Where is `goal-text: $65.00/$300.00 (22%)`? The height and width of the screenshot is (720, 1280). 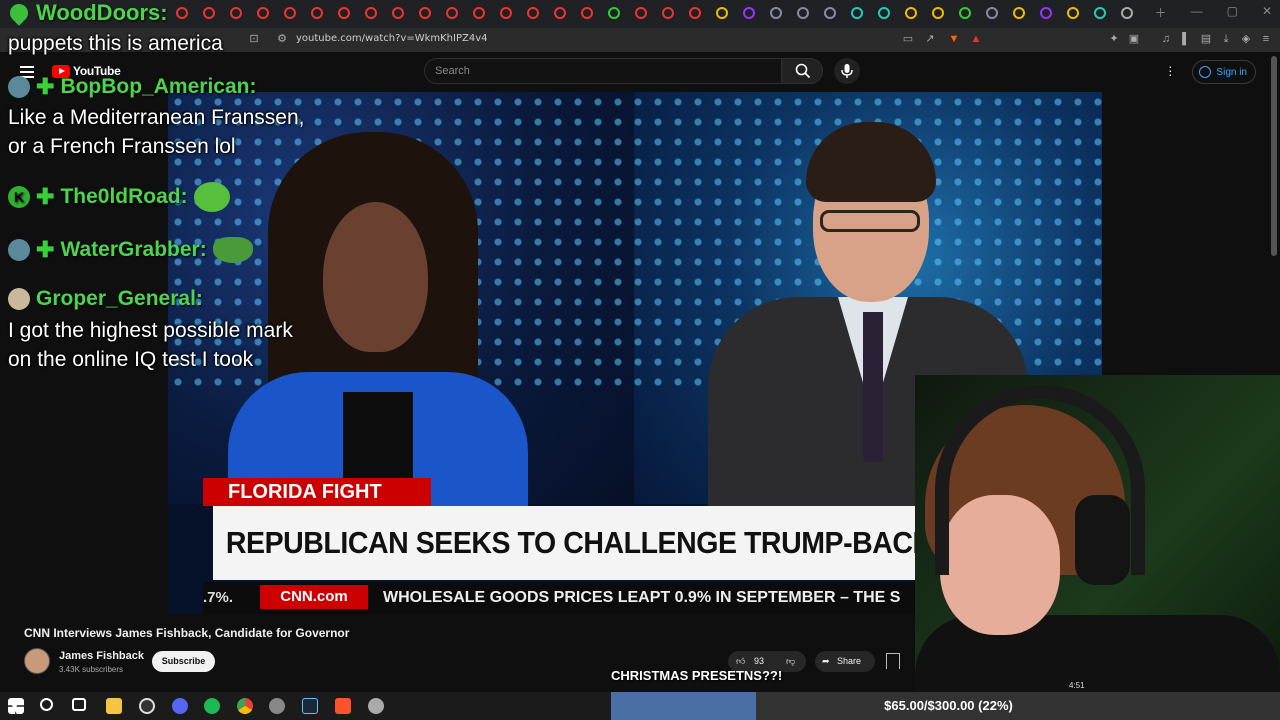 goal-text: $65.00/$300.00 (22%) is located at coordinates (948, 705).